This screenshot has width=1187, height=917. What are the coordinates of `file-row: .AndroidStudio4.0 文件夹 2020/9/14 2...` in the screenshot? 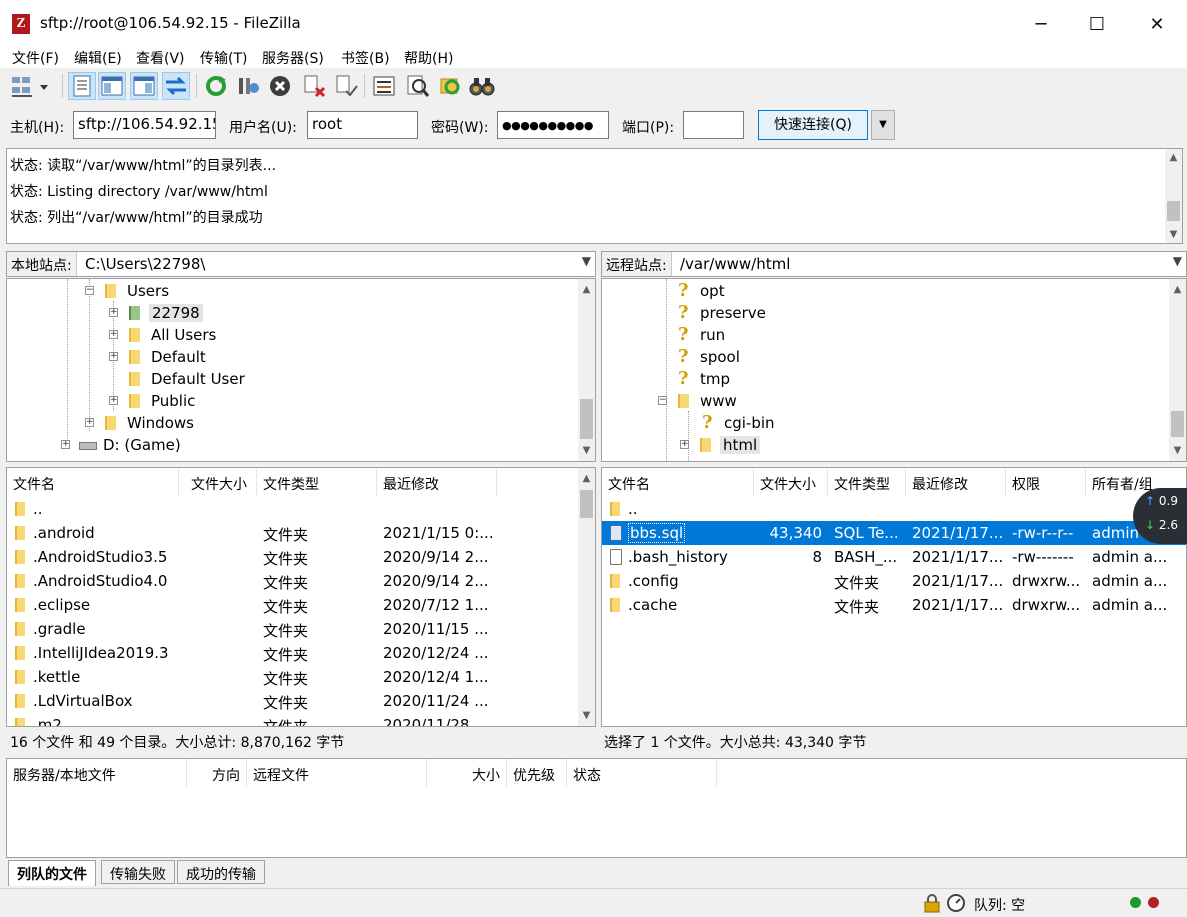 It's located at (292, 581).